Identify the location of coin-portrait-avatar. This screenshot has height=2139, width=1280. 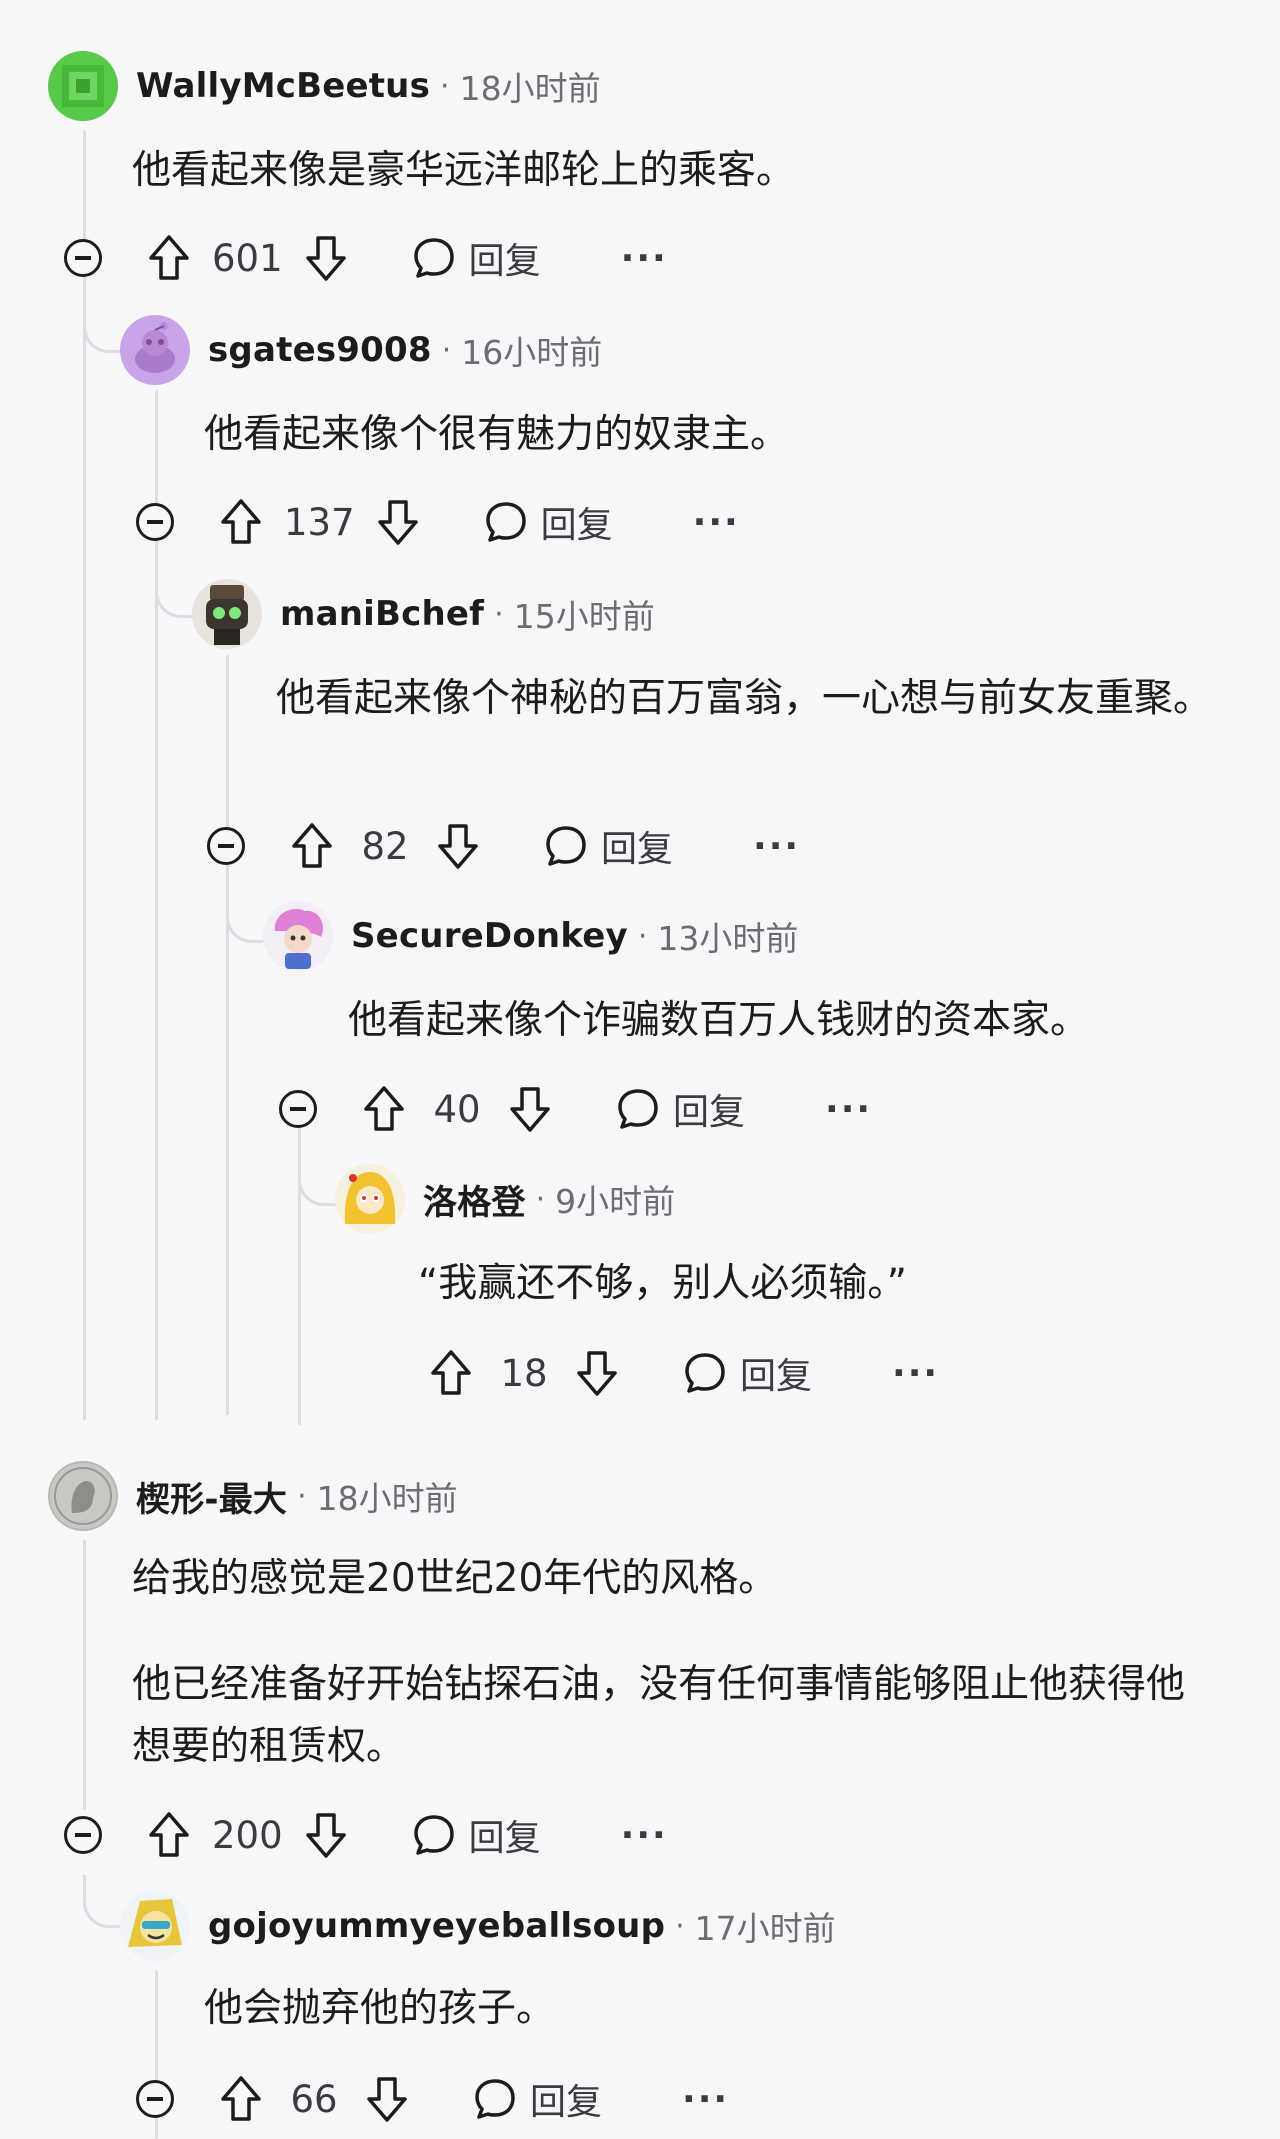
(83, 1496).